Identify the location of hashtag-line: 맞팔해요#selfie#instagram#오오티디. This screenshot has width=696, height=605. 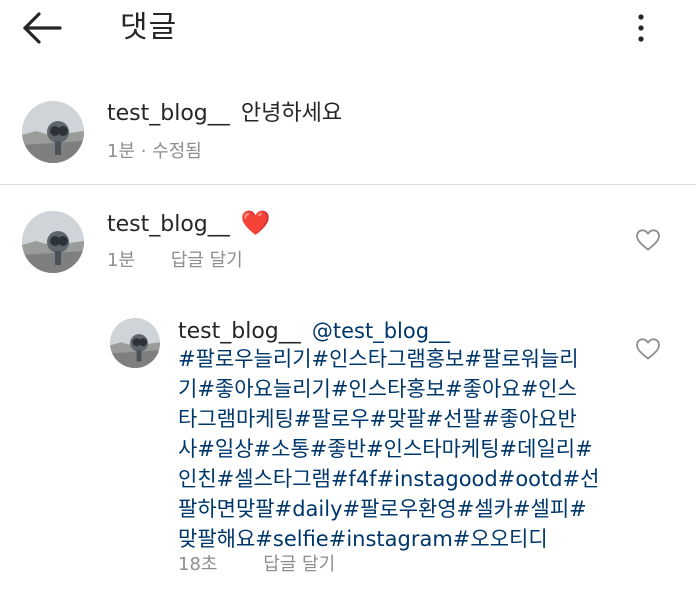
(400, 539).